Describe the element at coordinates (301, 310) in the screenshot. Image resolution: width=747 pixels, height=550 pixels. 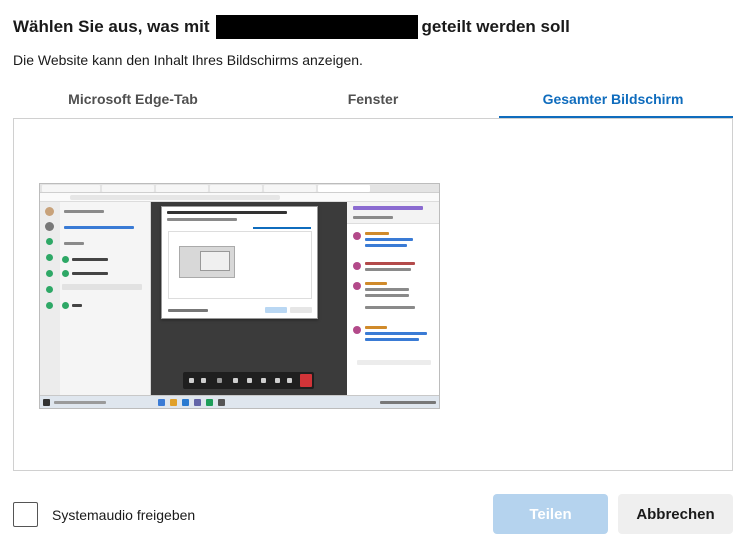
I see `thumb-dialog-cancel` at that location.